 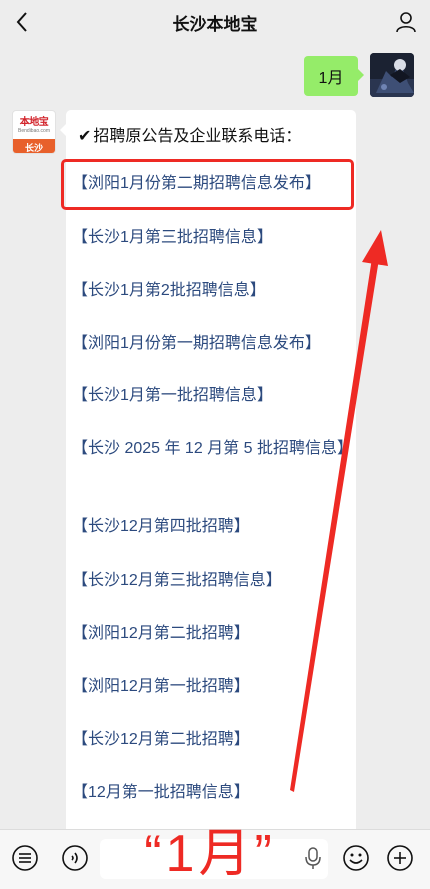 I want to click on recruitment-link: 【长沙12月第四批招聘】, so click(x=212, y=526).